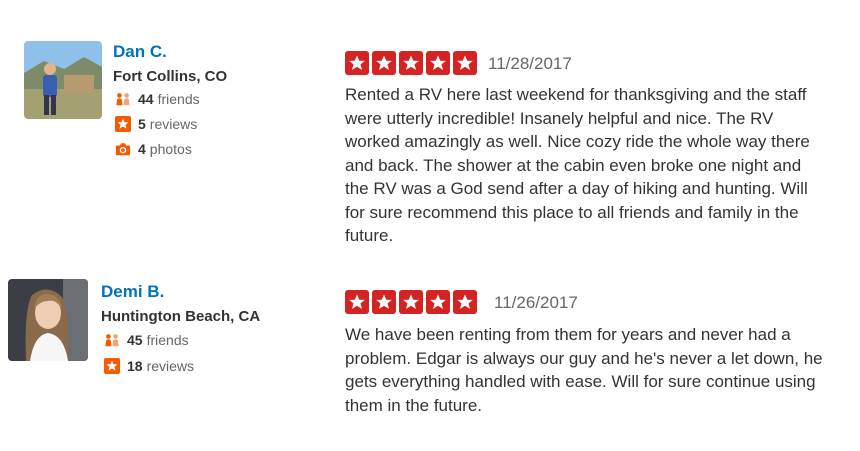 The height and width of the screenshot is (451, 860). What do you see at coordinates (132, 292) in the screenshot?
I see `user-name: Demi B.` at bounding box center [132, 292].